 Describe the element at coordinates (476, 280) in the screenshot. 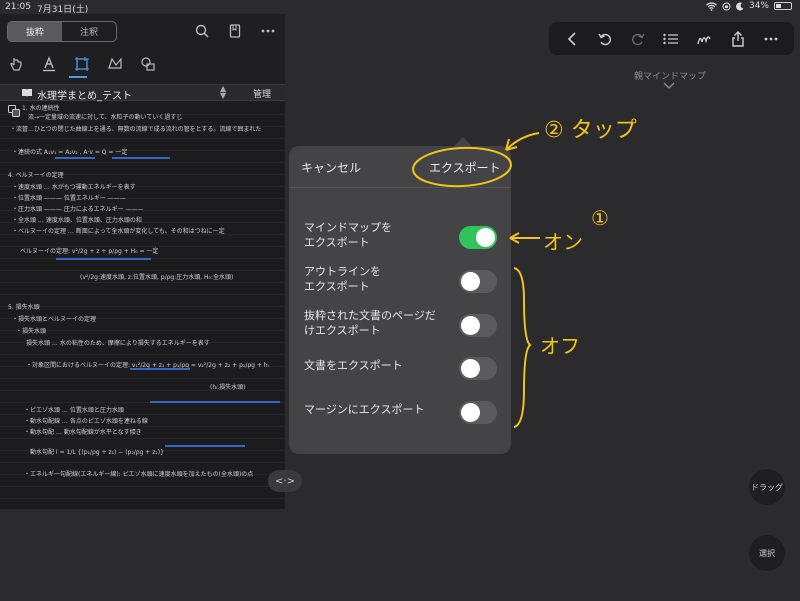

I see `annotation-overlay` at that location.